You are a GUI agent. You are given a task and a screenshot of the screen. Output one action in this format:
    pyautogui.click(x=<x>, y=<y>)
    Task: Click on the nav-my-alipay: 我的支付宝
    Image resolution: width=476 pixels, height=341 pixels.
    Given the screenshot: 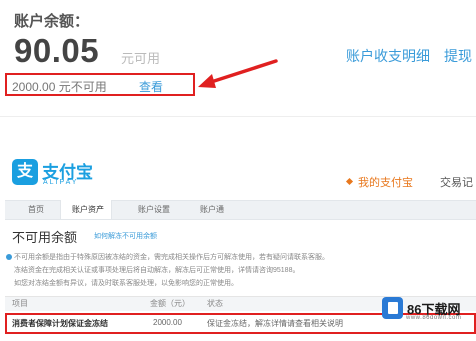 What is the action you would take?
    pyautogui.click(x=385, y=182)
    